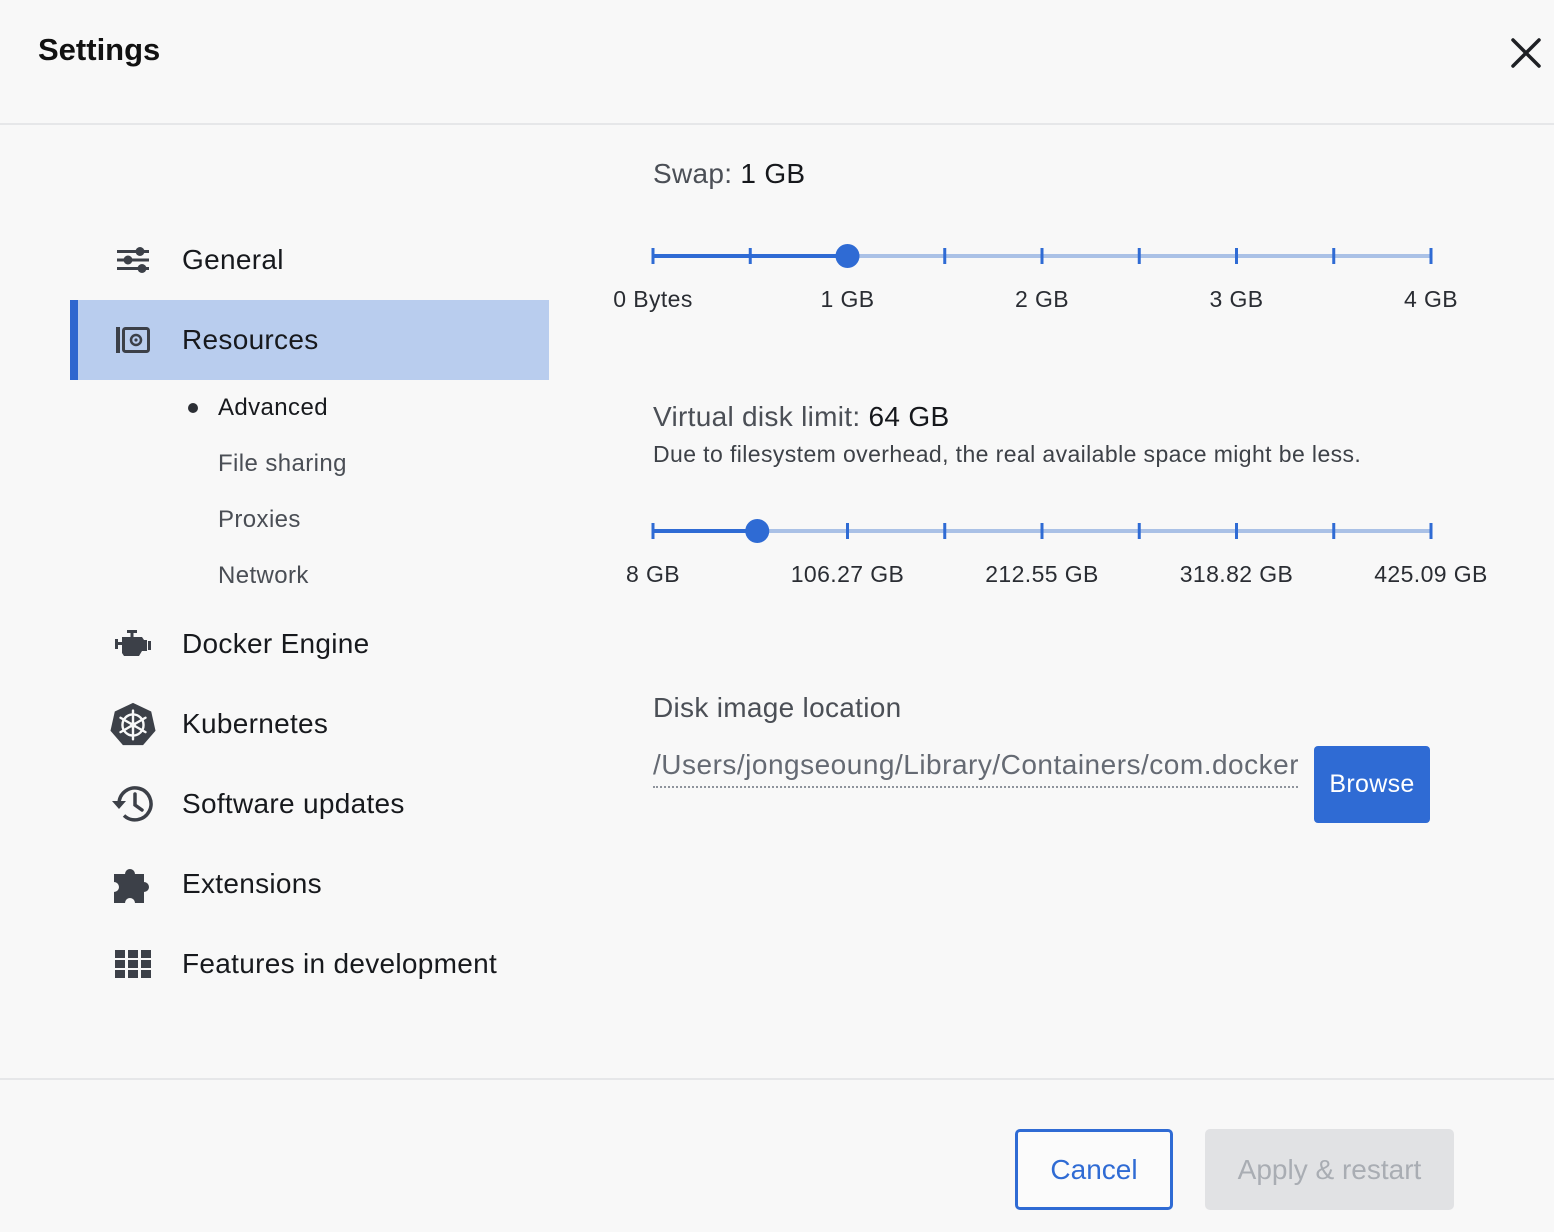 The width and height of the screenshot is (1554, 1232). What do you see at coordinates (757, 531) in the screenshot?
I see `disk-slider-thumb` at bounding box center [757, 531].